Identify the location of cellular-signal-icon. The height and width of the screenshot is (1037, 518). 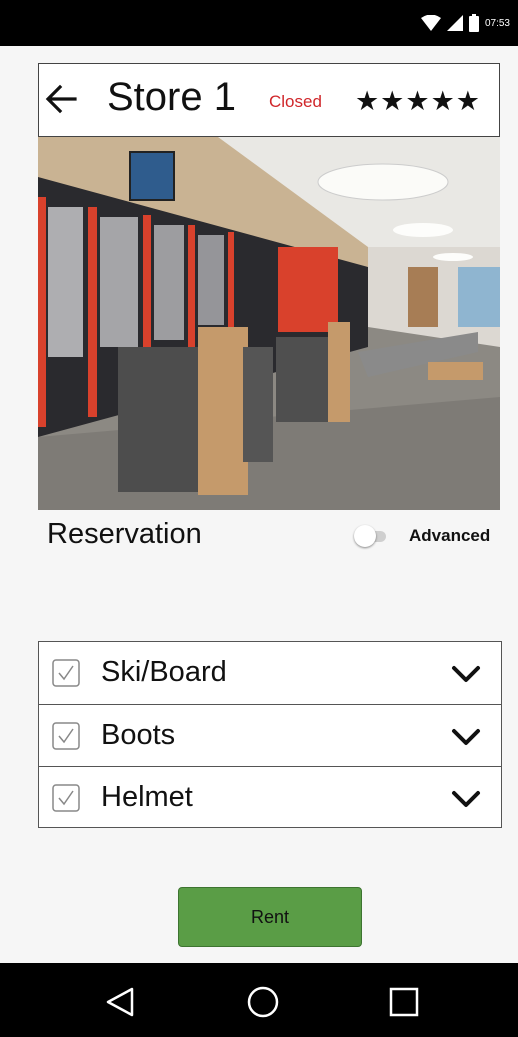
(454, 23).